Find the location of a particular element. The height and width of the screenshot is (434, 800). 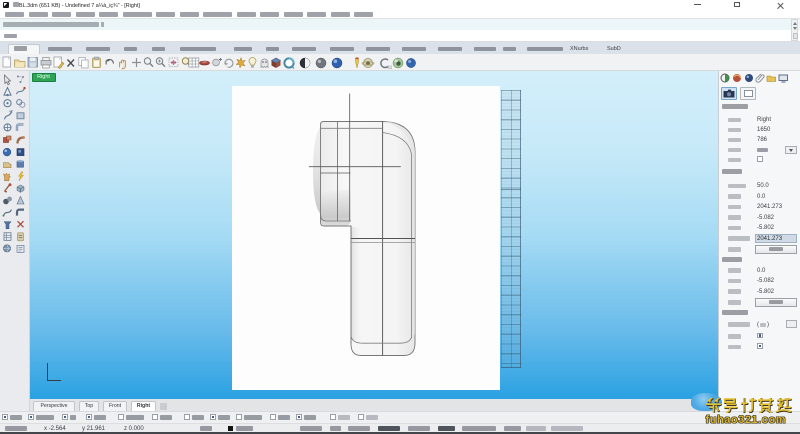

svg-text: 11 is located at coordinates (390, 66).